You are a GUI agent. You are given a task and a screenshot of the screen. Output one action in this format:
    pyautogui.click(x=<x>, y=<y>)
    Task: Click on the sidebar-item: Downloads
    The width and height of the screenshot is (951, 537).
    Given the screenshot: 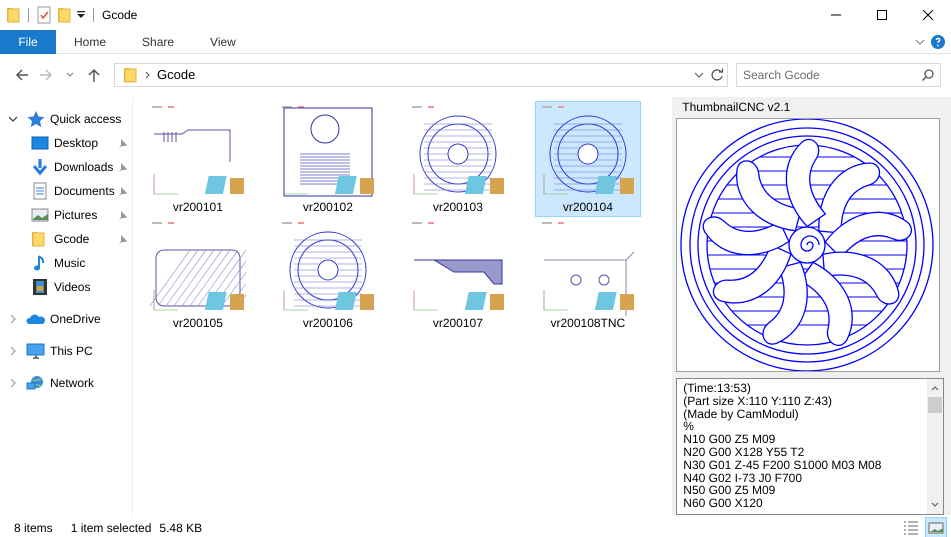 What is the action you would take?
    pyautogui.click(x=66, y=167)
    